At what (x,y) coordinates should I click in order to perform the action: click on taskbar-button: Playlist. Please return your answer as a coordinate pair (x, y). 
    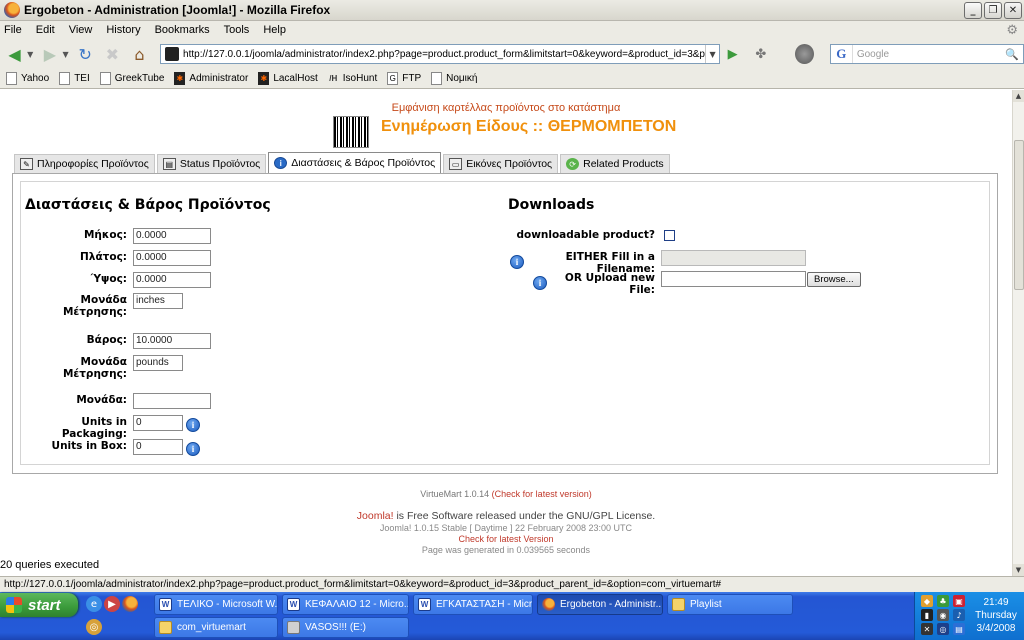
    Looking at the image, I should click on (730, 604).